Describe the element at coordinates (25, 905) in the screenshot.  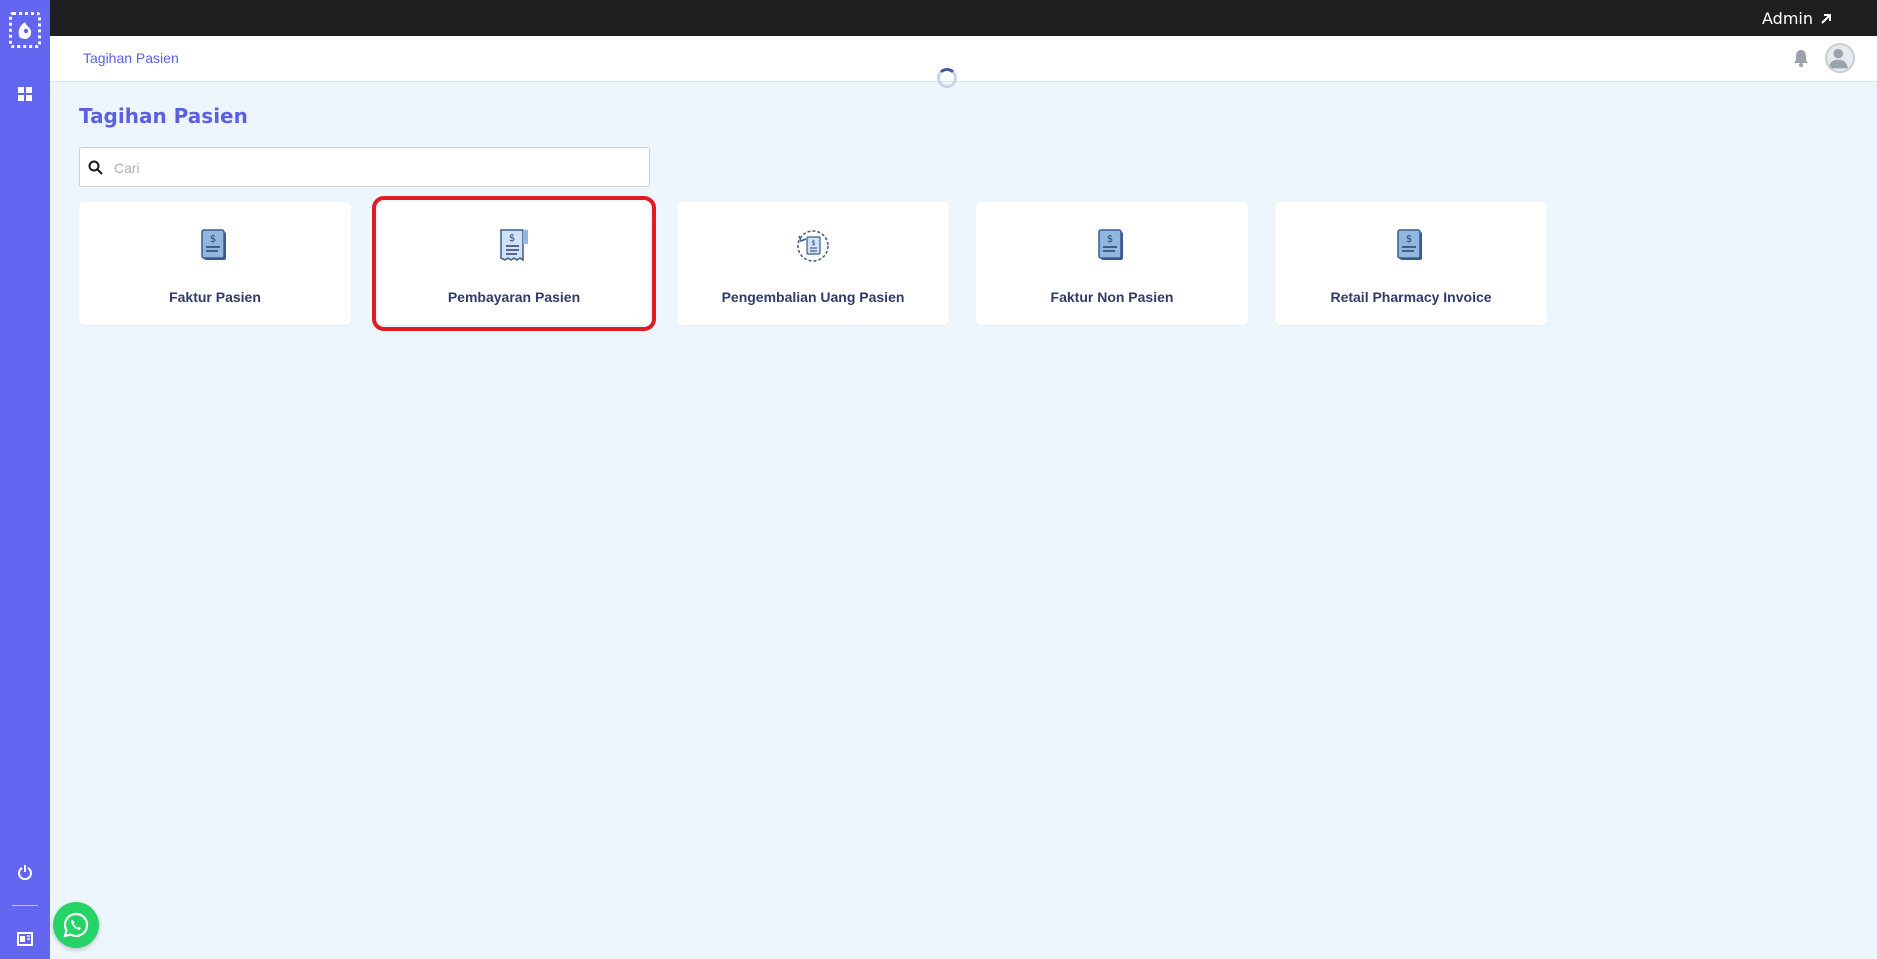
I see `sidebar-divider` at that location.